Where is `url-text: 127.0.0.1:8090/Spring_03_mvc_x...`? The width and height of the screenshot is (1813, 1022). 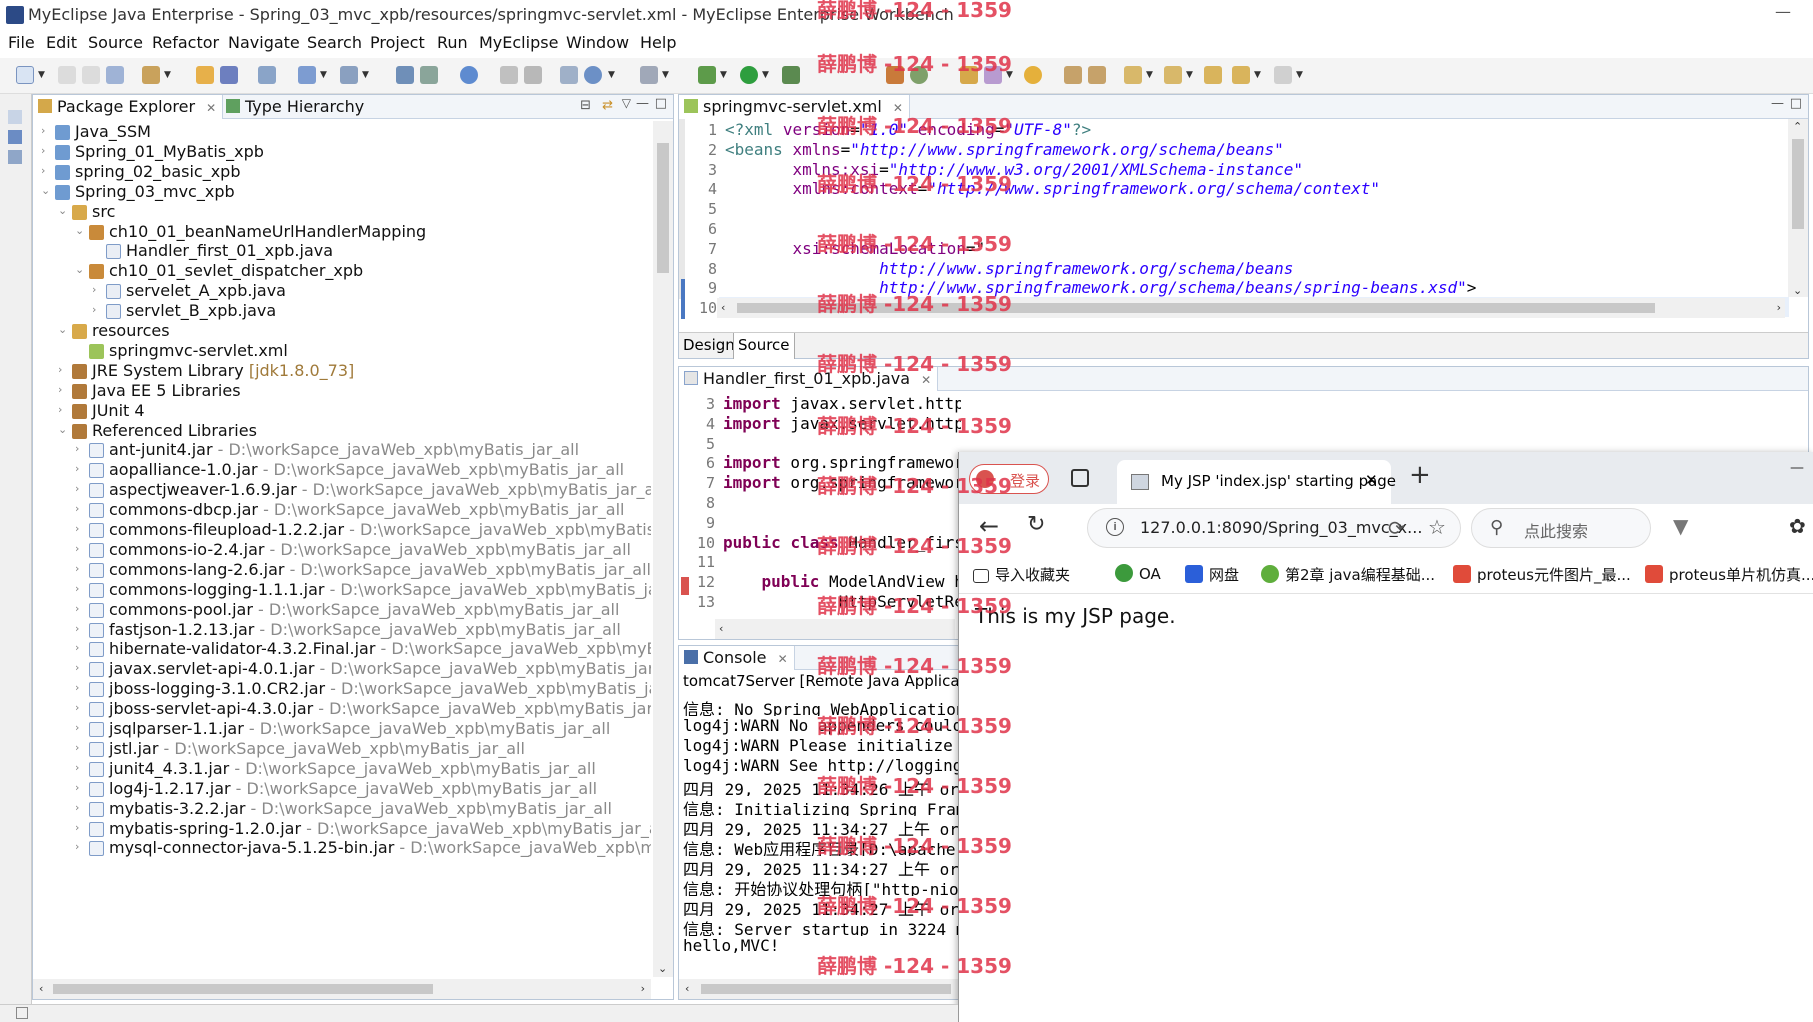
url-text: 127.0.0.1:8090/Spring_03_mvc_x... is located at coordinates (1281, 527).